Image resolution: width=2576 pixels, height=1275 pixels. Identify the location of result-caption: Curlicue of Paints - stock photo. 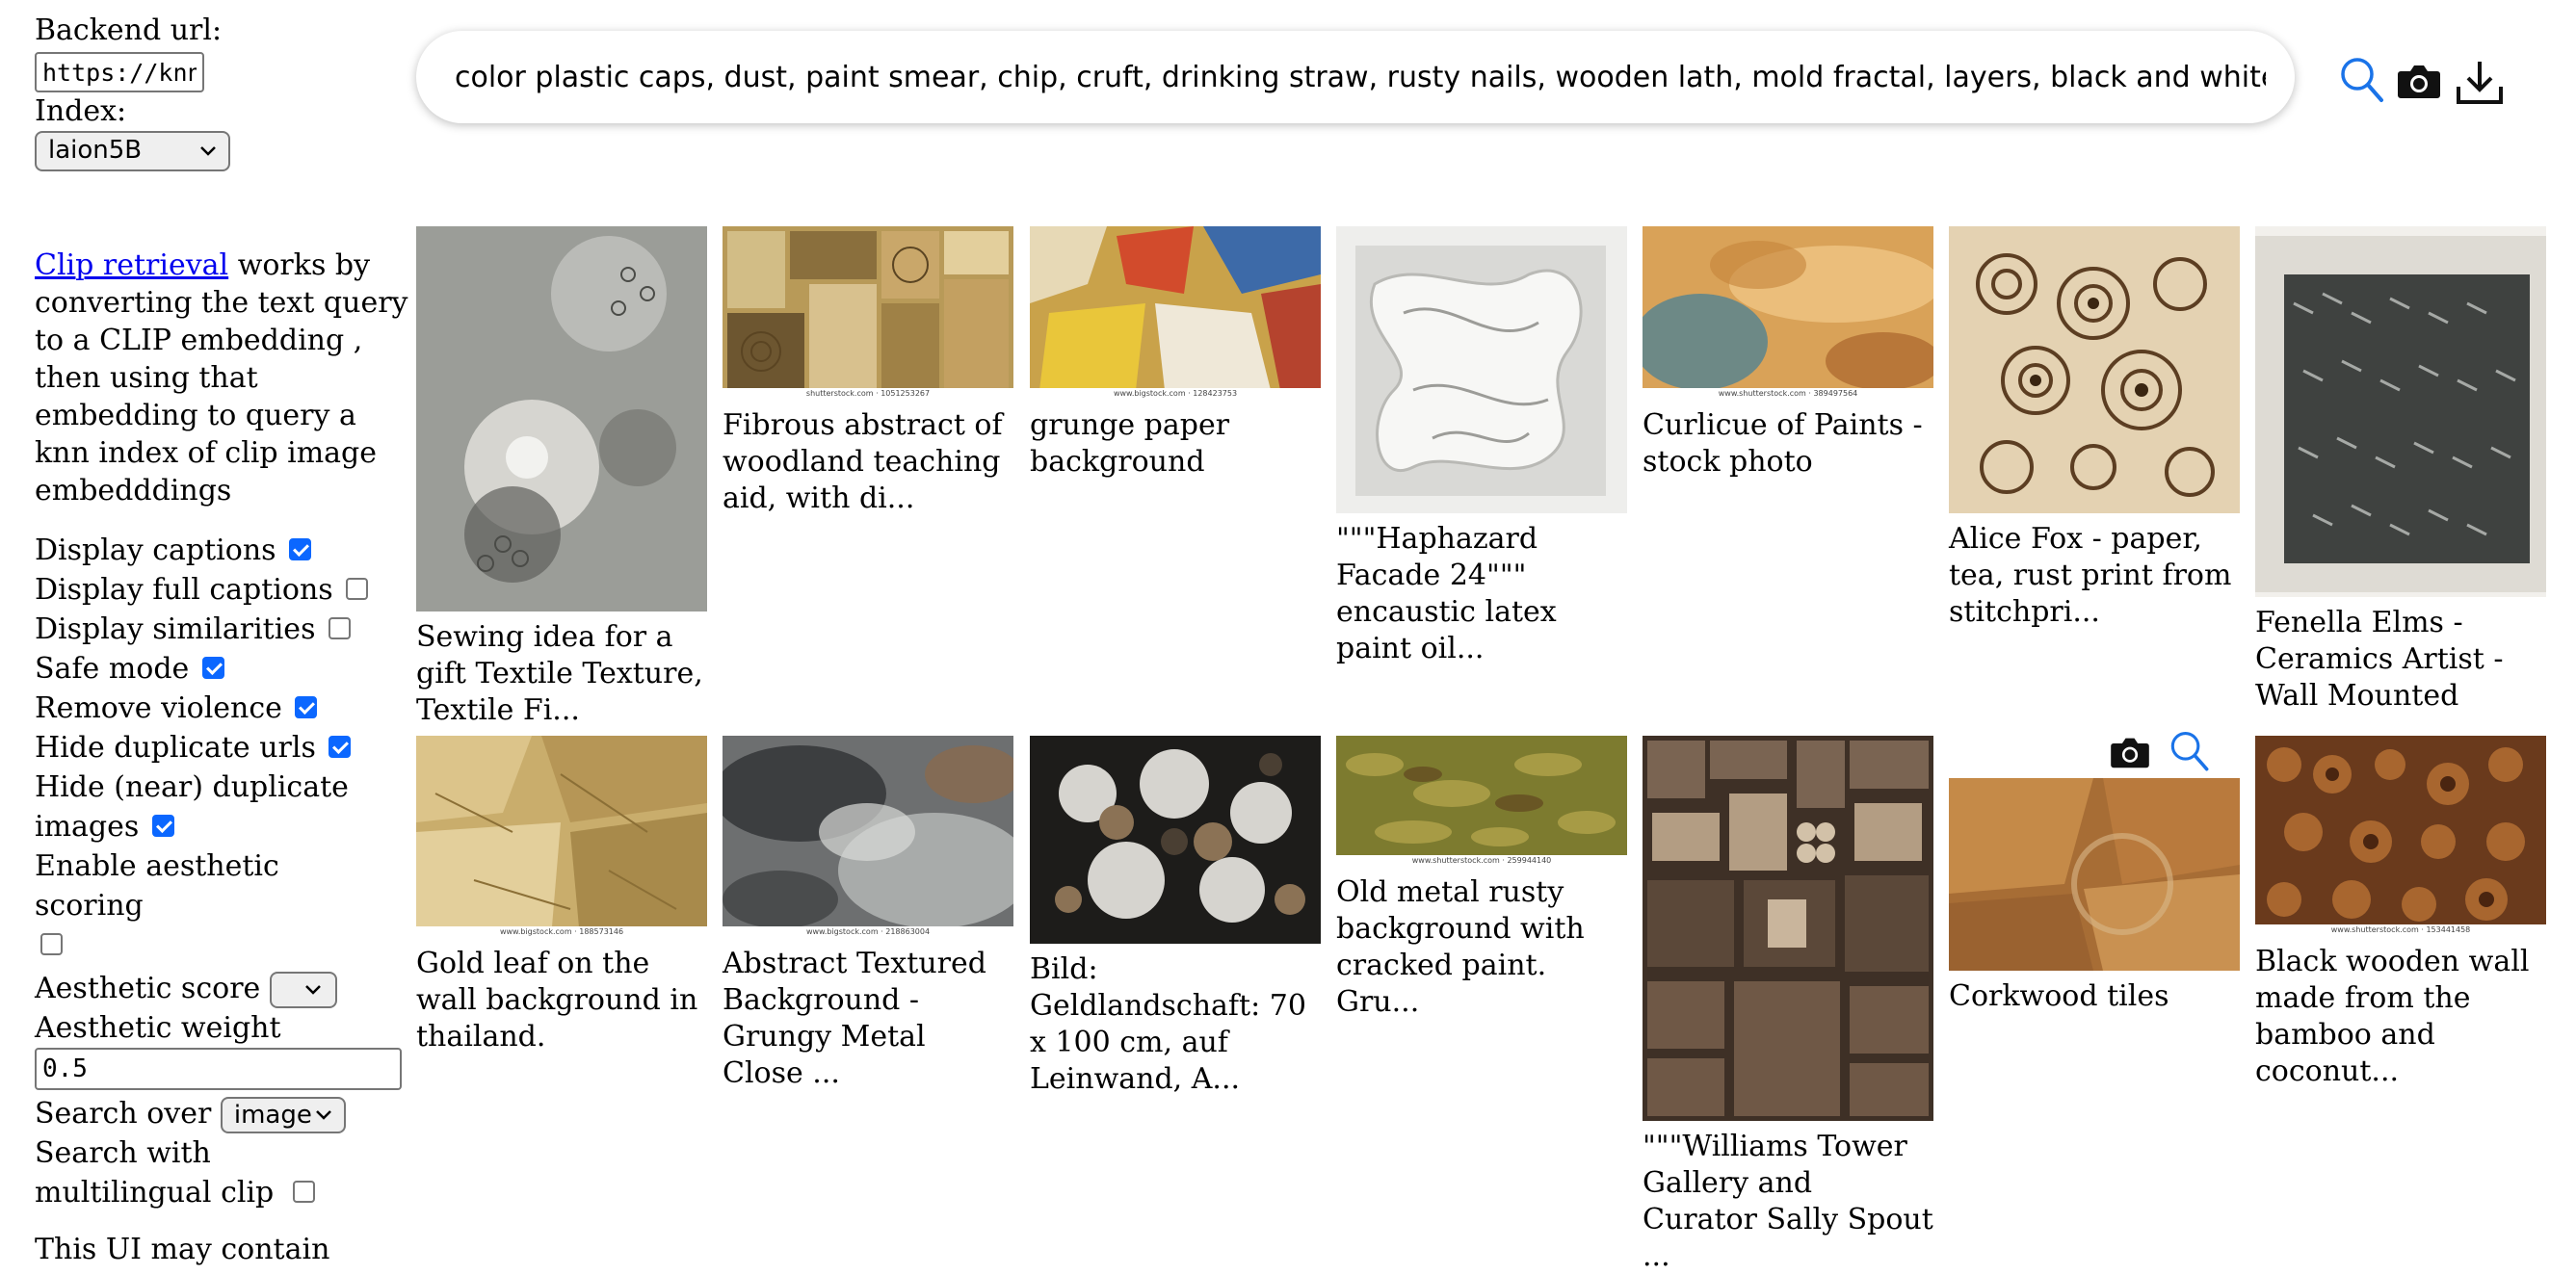
(1783, 443).